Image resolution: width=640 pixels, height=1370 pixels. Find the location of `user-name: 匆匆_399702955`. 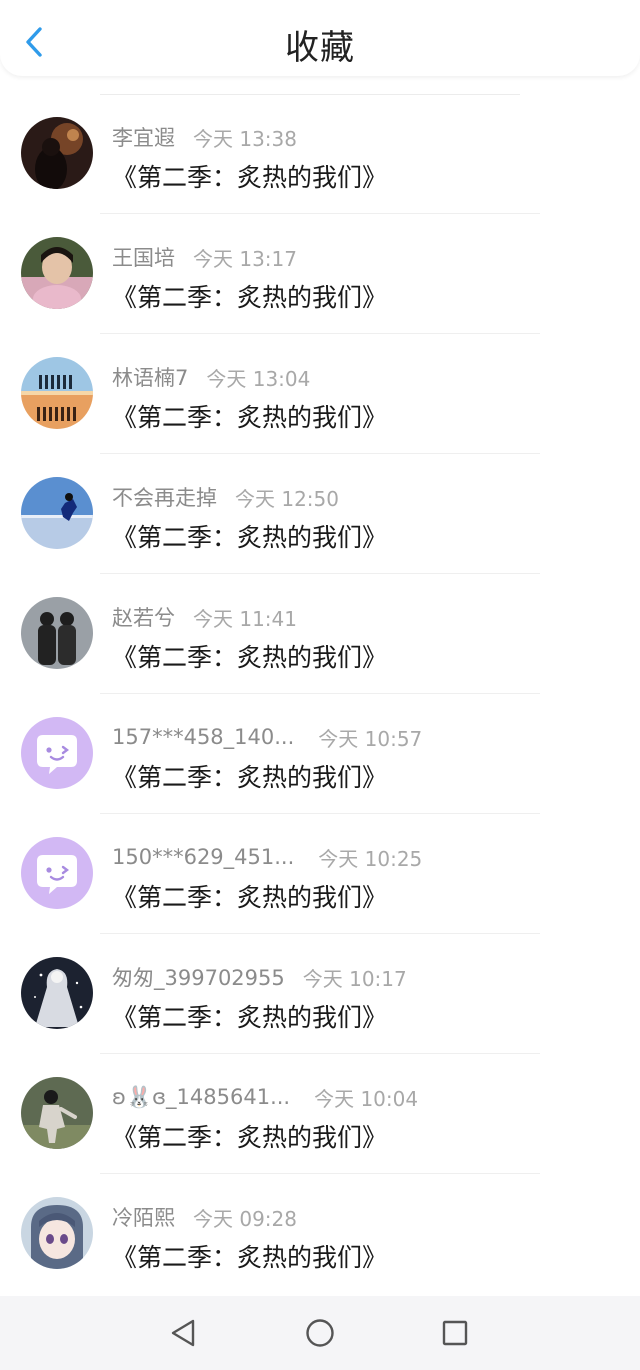

user-name: 匆匆_399702955 is located at coordinates (198, 977).